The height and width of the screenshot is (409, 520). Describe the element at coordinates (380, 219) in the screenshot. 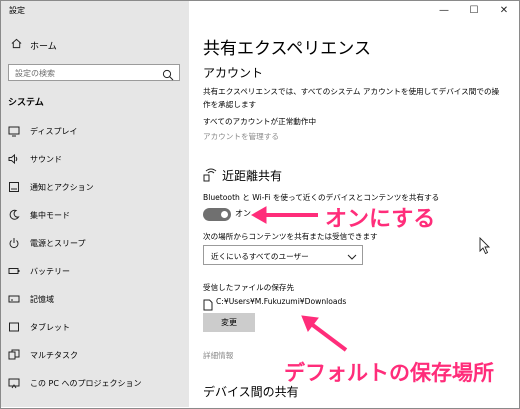

I see `toggle-annotation: オンにする` at that location.